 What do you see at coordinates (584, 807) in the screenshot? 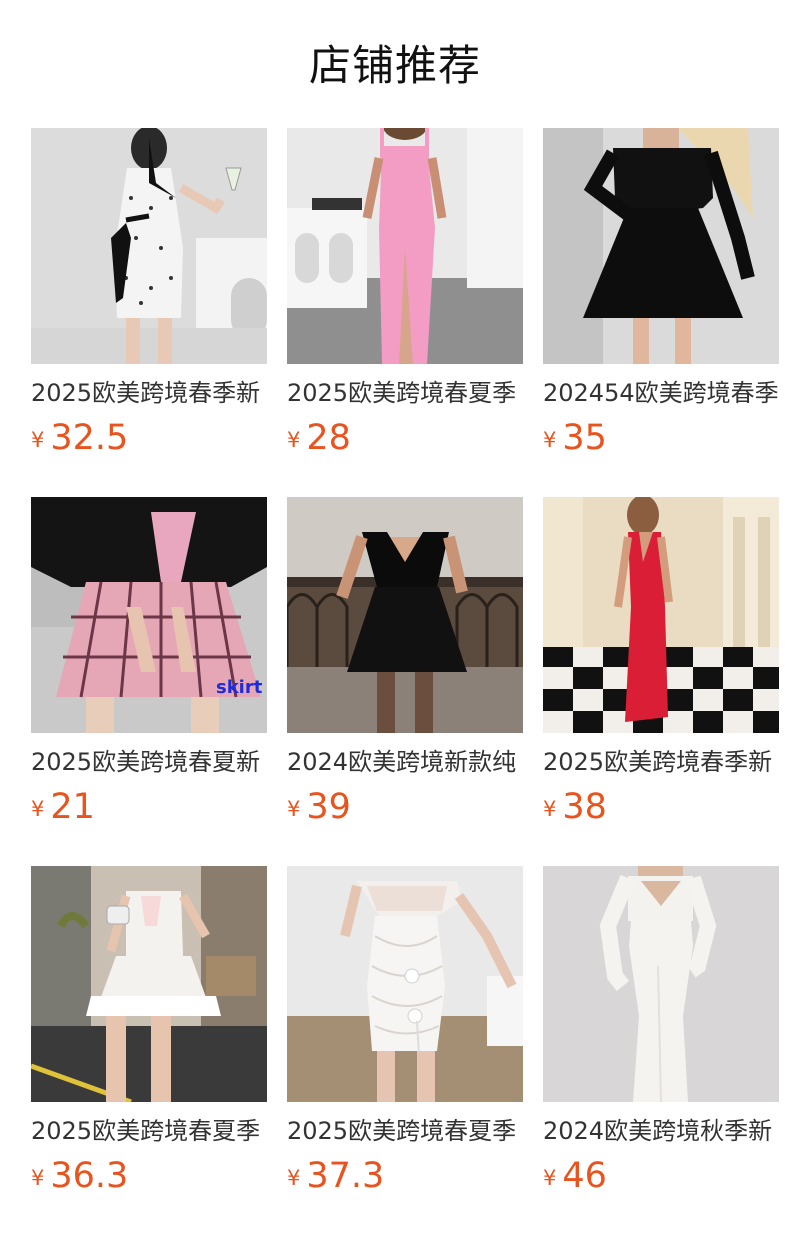
I see `price-amount: 38` at bounding box center [584, 807].